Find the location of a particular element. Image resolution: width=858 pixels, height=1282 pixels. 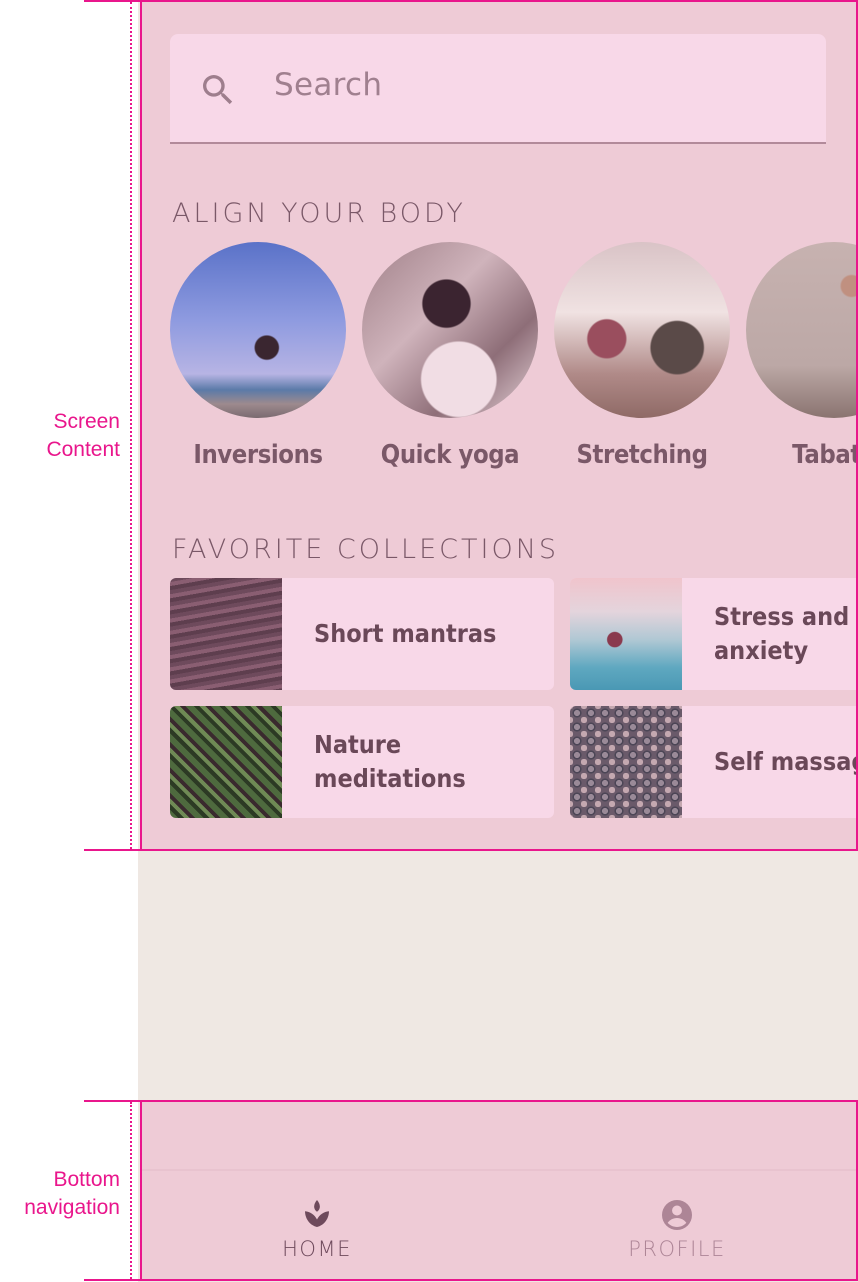

nav-divider is located at coordinates (499, 1170).